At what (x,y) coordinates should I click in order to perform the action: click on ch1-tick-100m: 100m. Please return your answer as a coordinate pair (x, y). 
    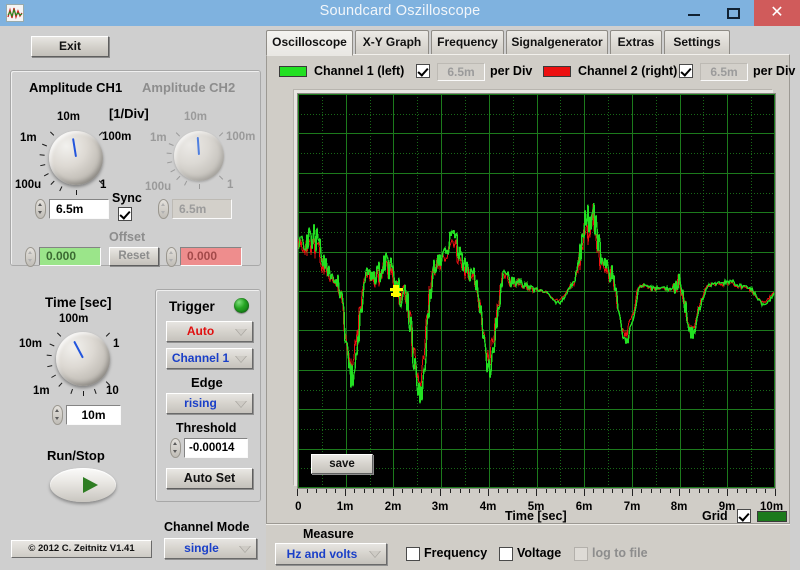
    Looking at the image, I should click on (117, 137).